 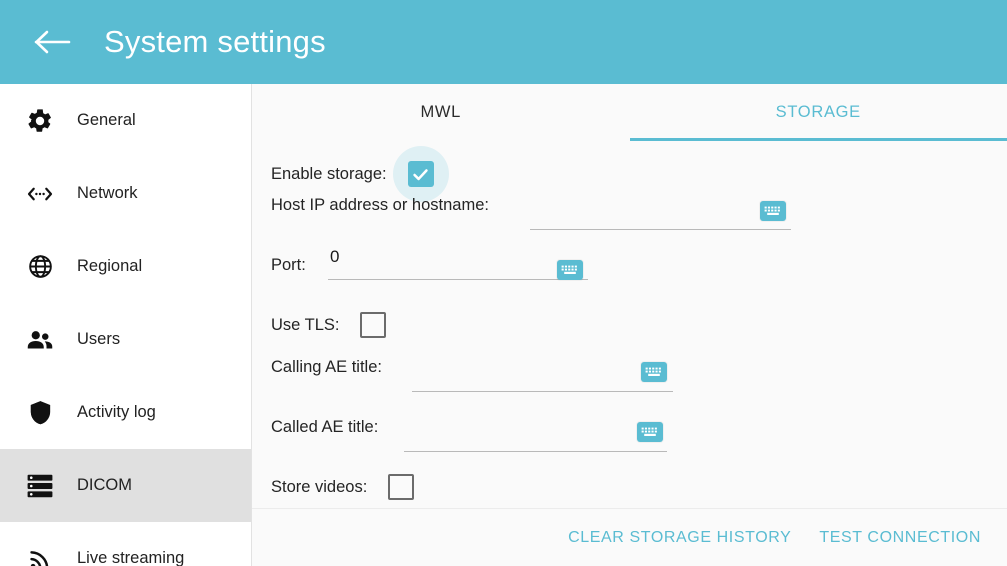 What do you see at coordinates (305, 324) in the screenshot?
I see `use-tls-label: Use TLS:` at bounding box center [305, 324].